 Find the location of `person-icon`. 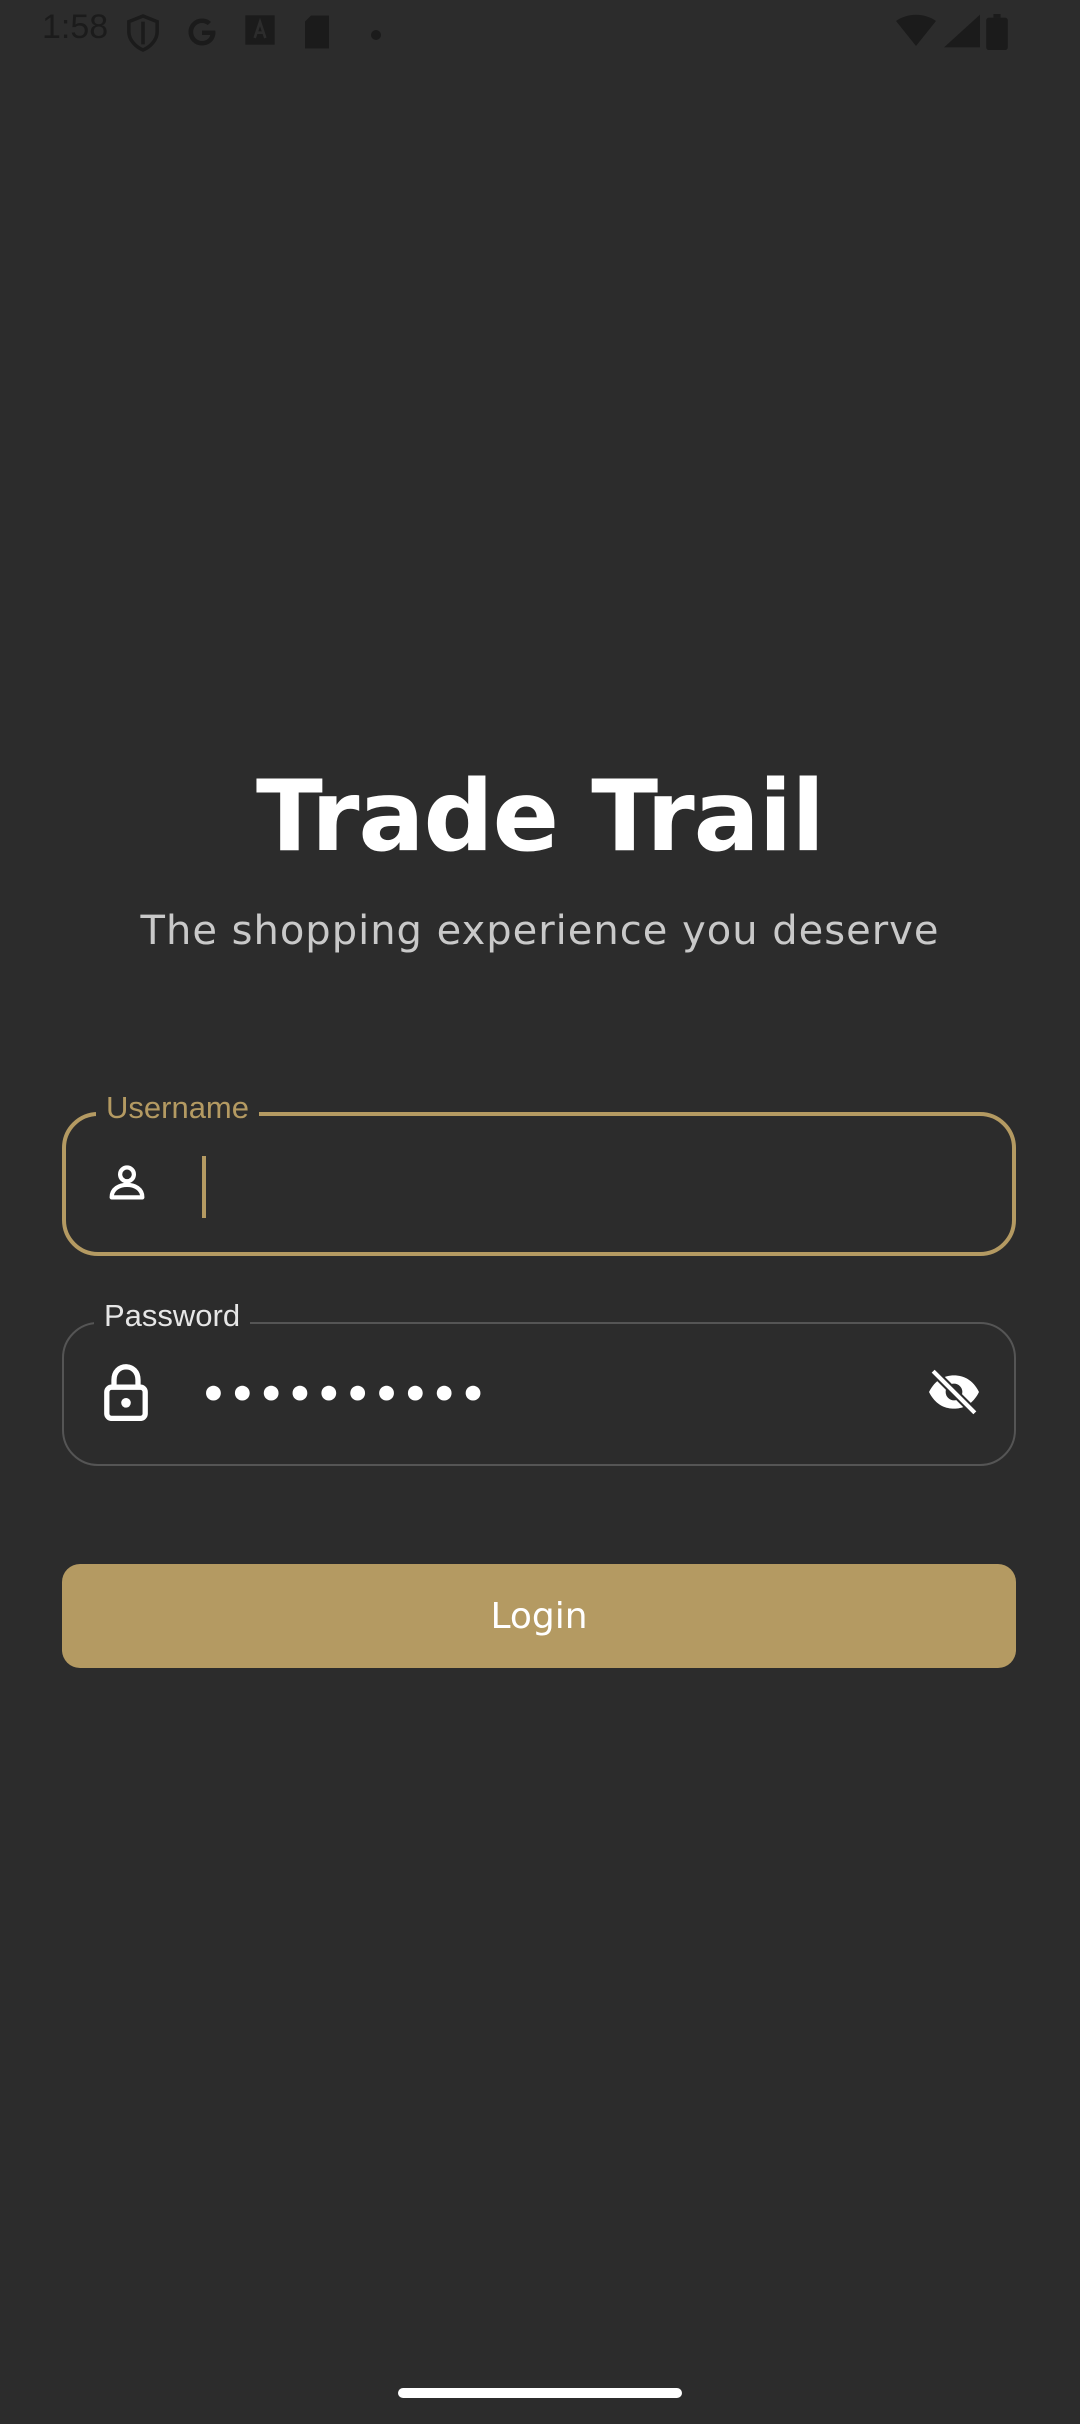

person-icon is located at coordinates (127, 1184).